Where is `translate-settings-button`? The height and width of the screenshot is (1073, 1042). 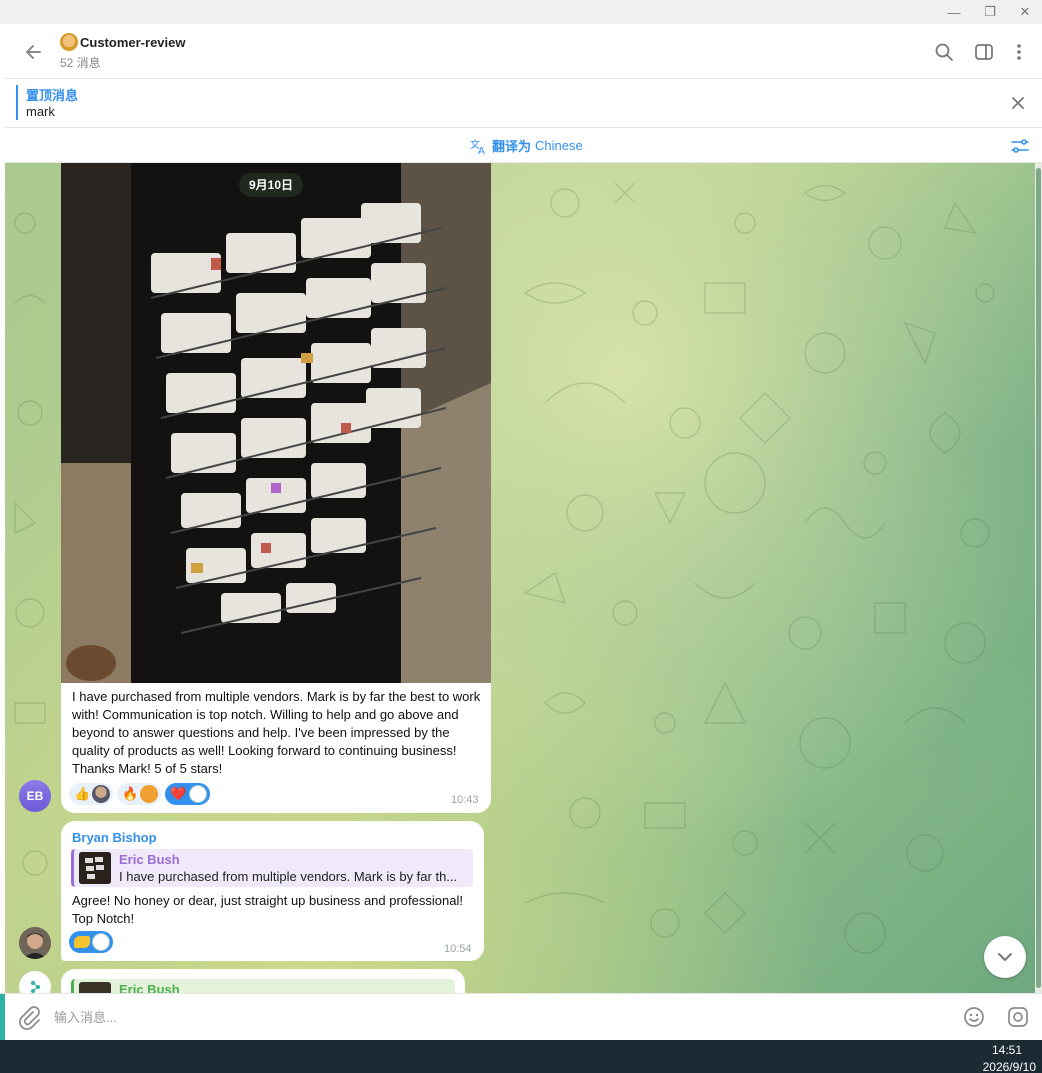
translate-settings-button is located at coordinates (1020, 146).